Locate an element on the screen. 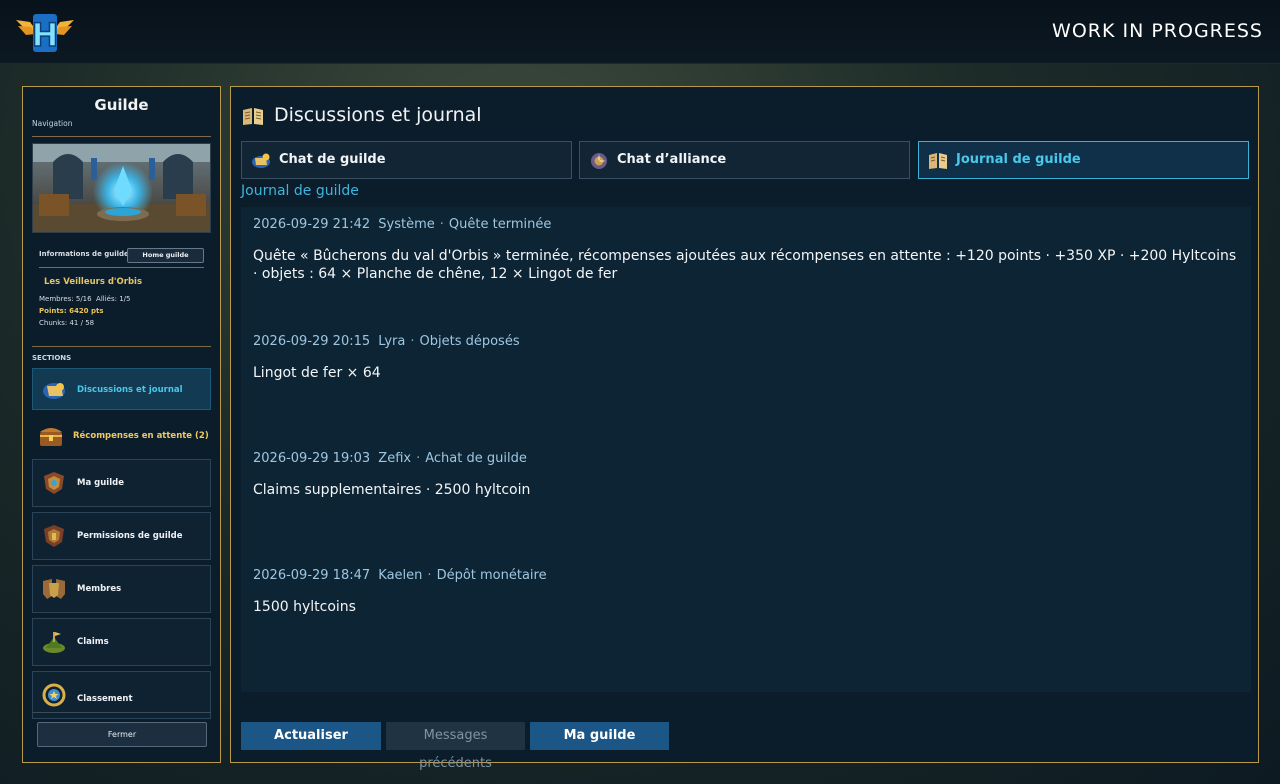  logo-letter: H is located at coordinates (45, 35).